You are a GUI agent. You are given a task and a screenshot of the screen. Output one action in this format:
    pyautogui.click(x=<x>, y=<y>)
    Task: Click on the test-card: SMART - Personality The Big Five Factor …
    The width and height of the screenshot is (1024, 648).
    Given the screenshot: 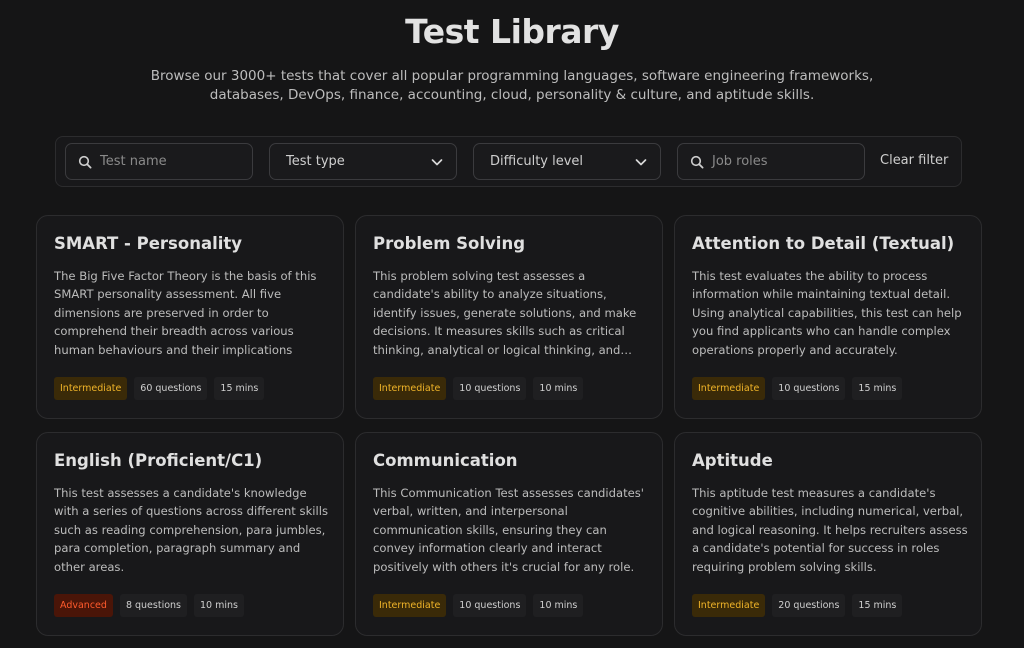 What is the action you would take?
    pyautogui.click(x=190, y=317)
    